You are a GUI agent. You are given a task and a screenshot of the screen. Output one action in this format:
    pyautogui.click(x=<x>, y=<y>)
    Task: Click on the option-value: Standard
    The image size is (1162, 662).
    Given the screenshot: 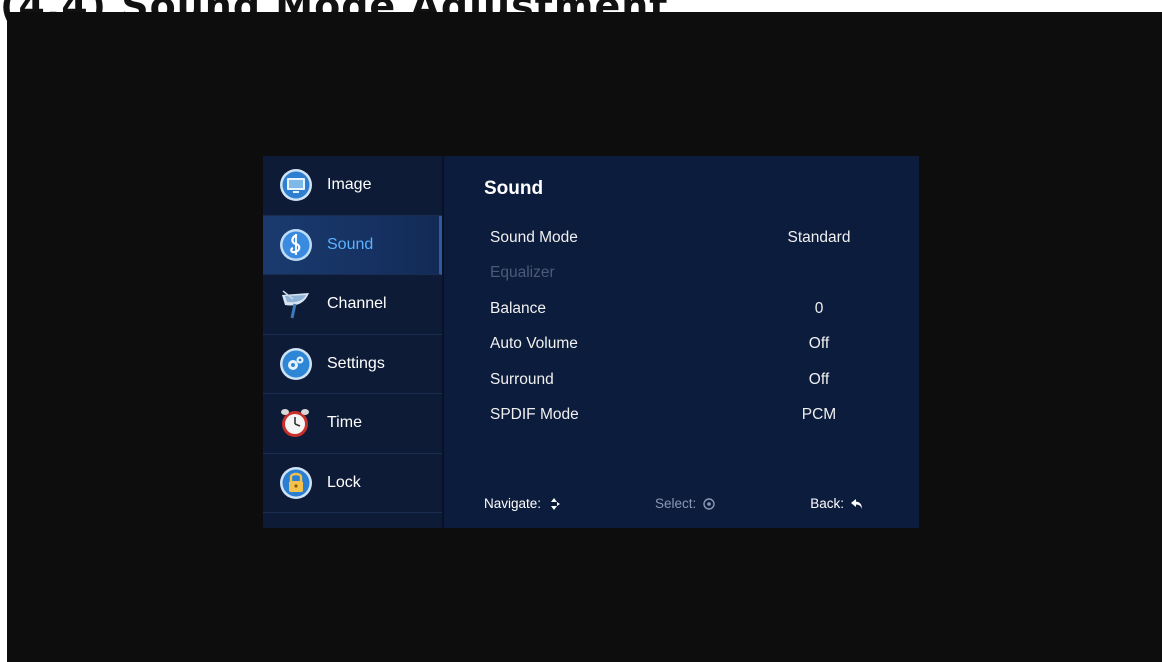 What is the action you would take?
    pyautogui.click(x=819, y=237)
    